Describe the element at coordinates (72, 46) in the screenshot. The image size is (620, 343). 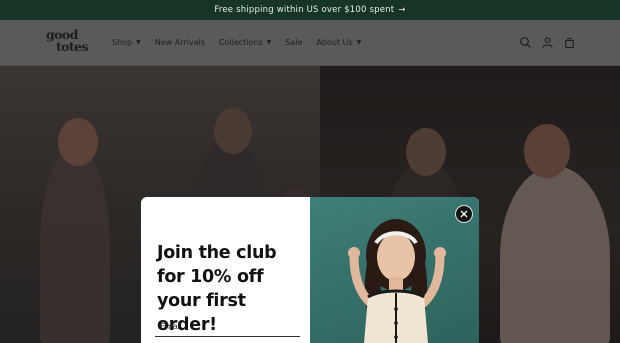
I see `logo-line-2: totes` at that location.